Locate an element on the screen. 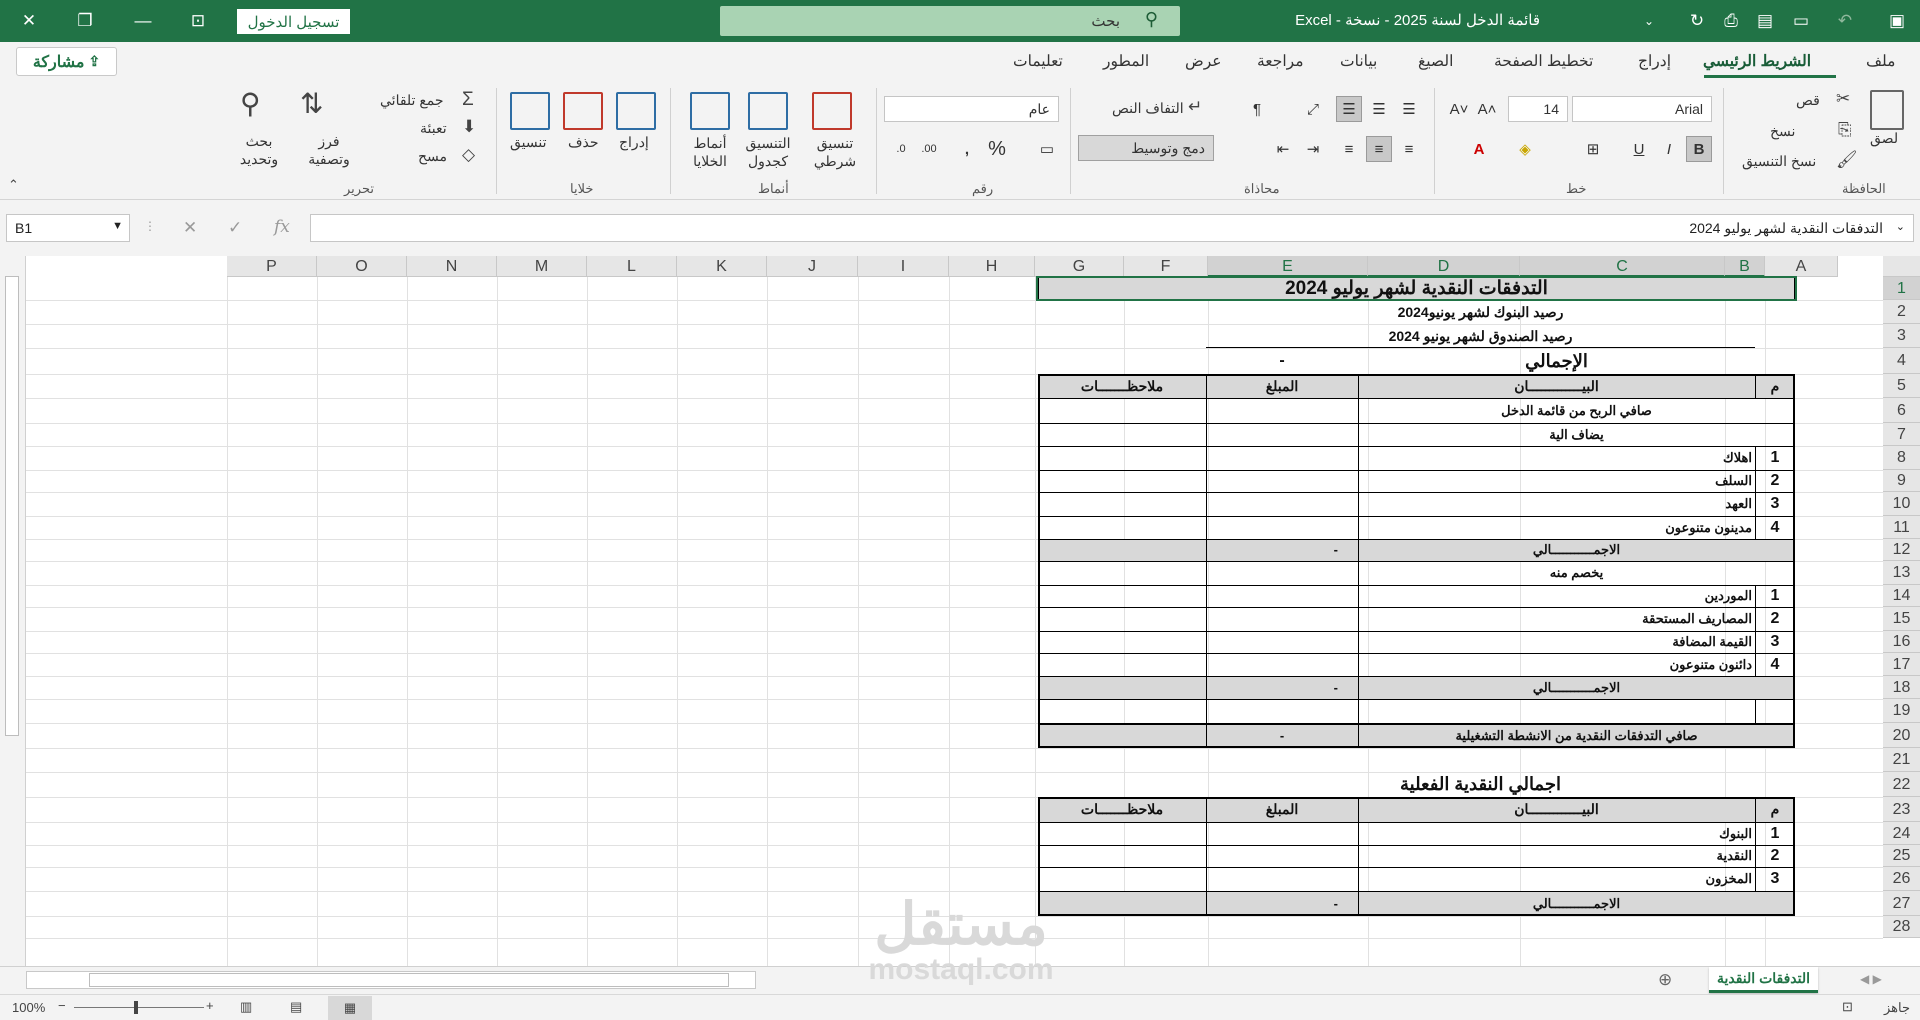 This screenshot has width=1920, height=1020. fill-button: تعبئة is located at coordinates (433, 128).